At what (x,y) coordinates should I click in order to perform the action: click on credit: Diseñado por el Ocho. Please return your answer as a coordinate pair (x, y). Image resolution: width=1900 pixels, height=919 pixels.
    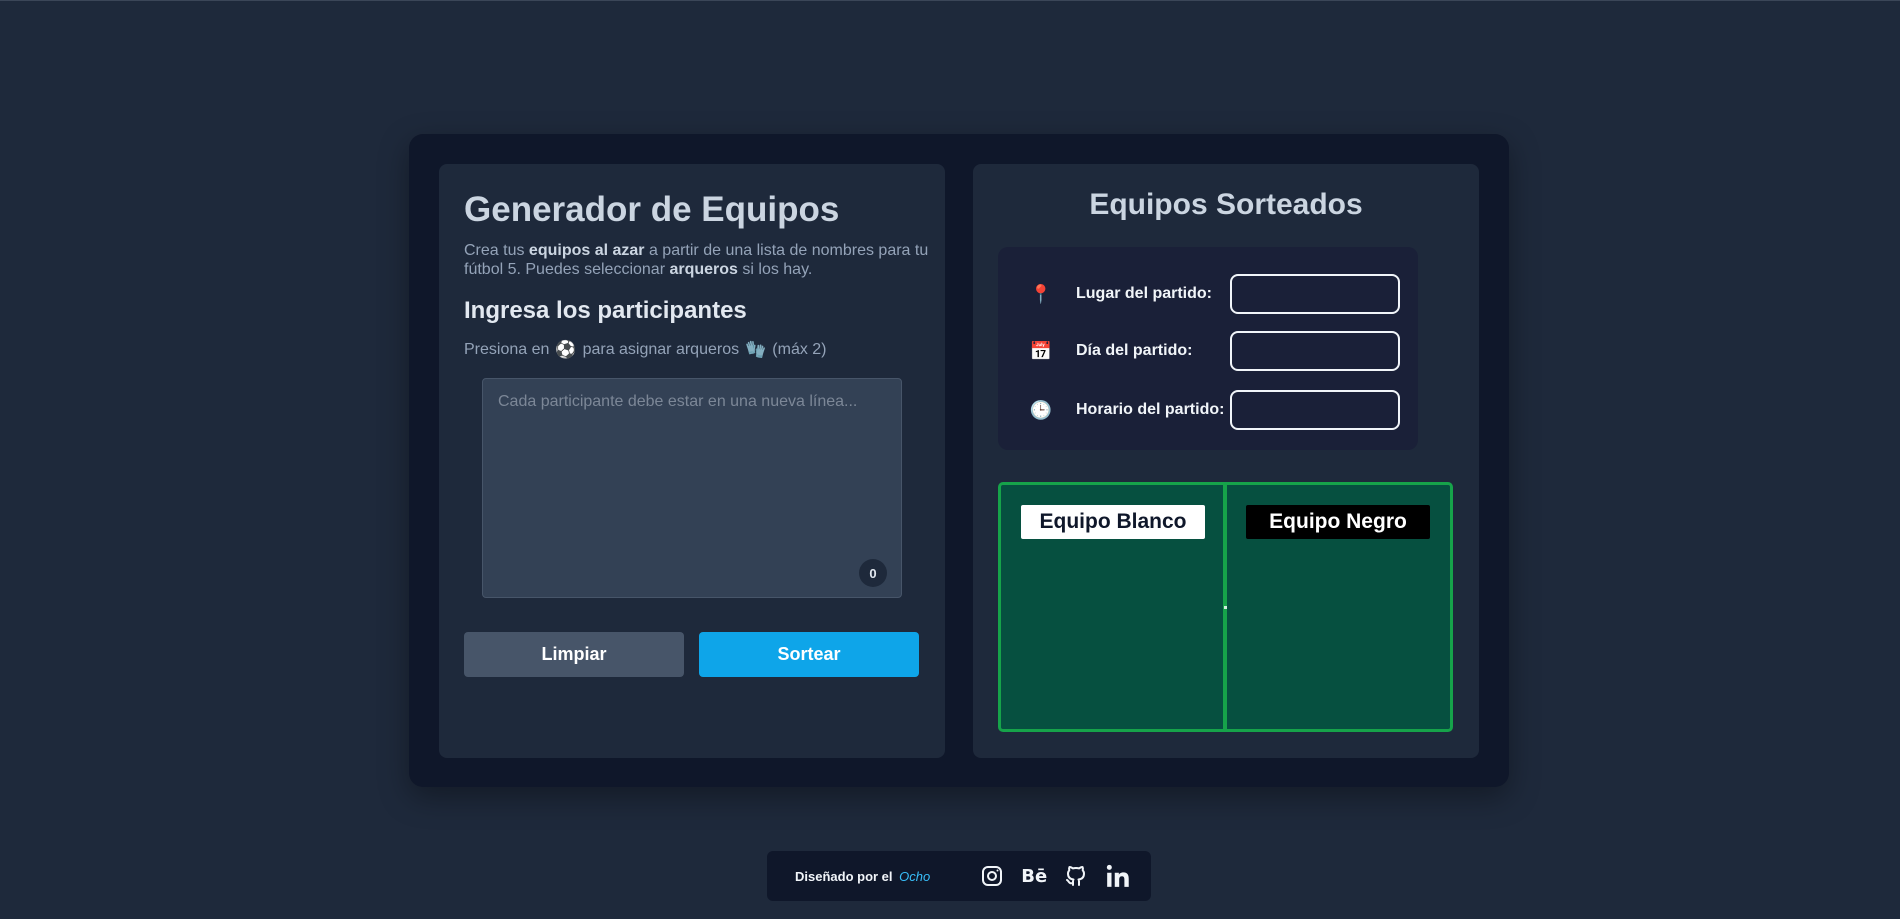
    Looking at the image, I should click on (862, 876).